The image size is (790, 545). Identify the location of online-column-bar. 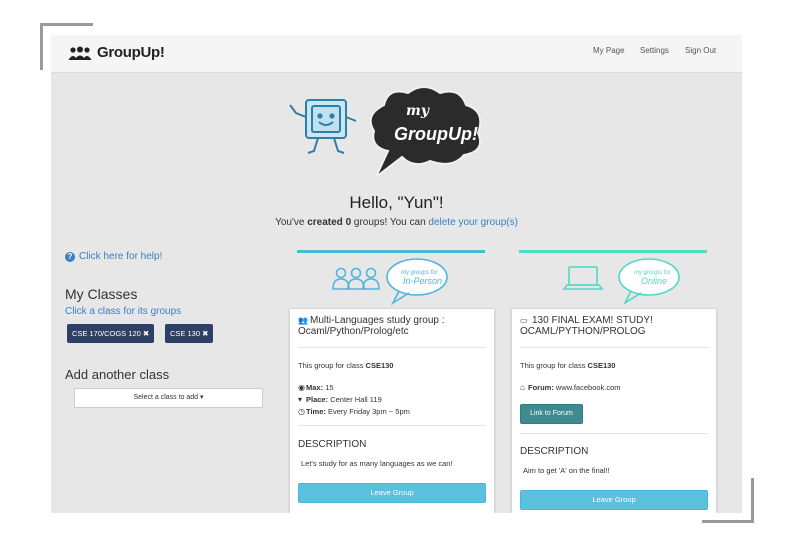
(613, 251).